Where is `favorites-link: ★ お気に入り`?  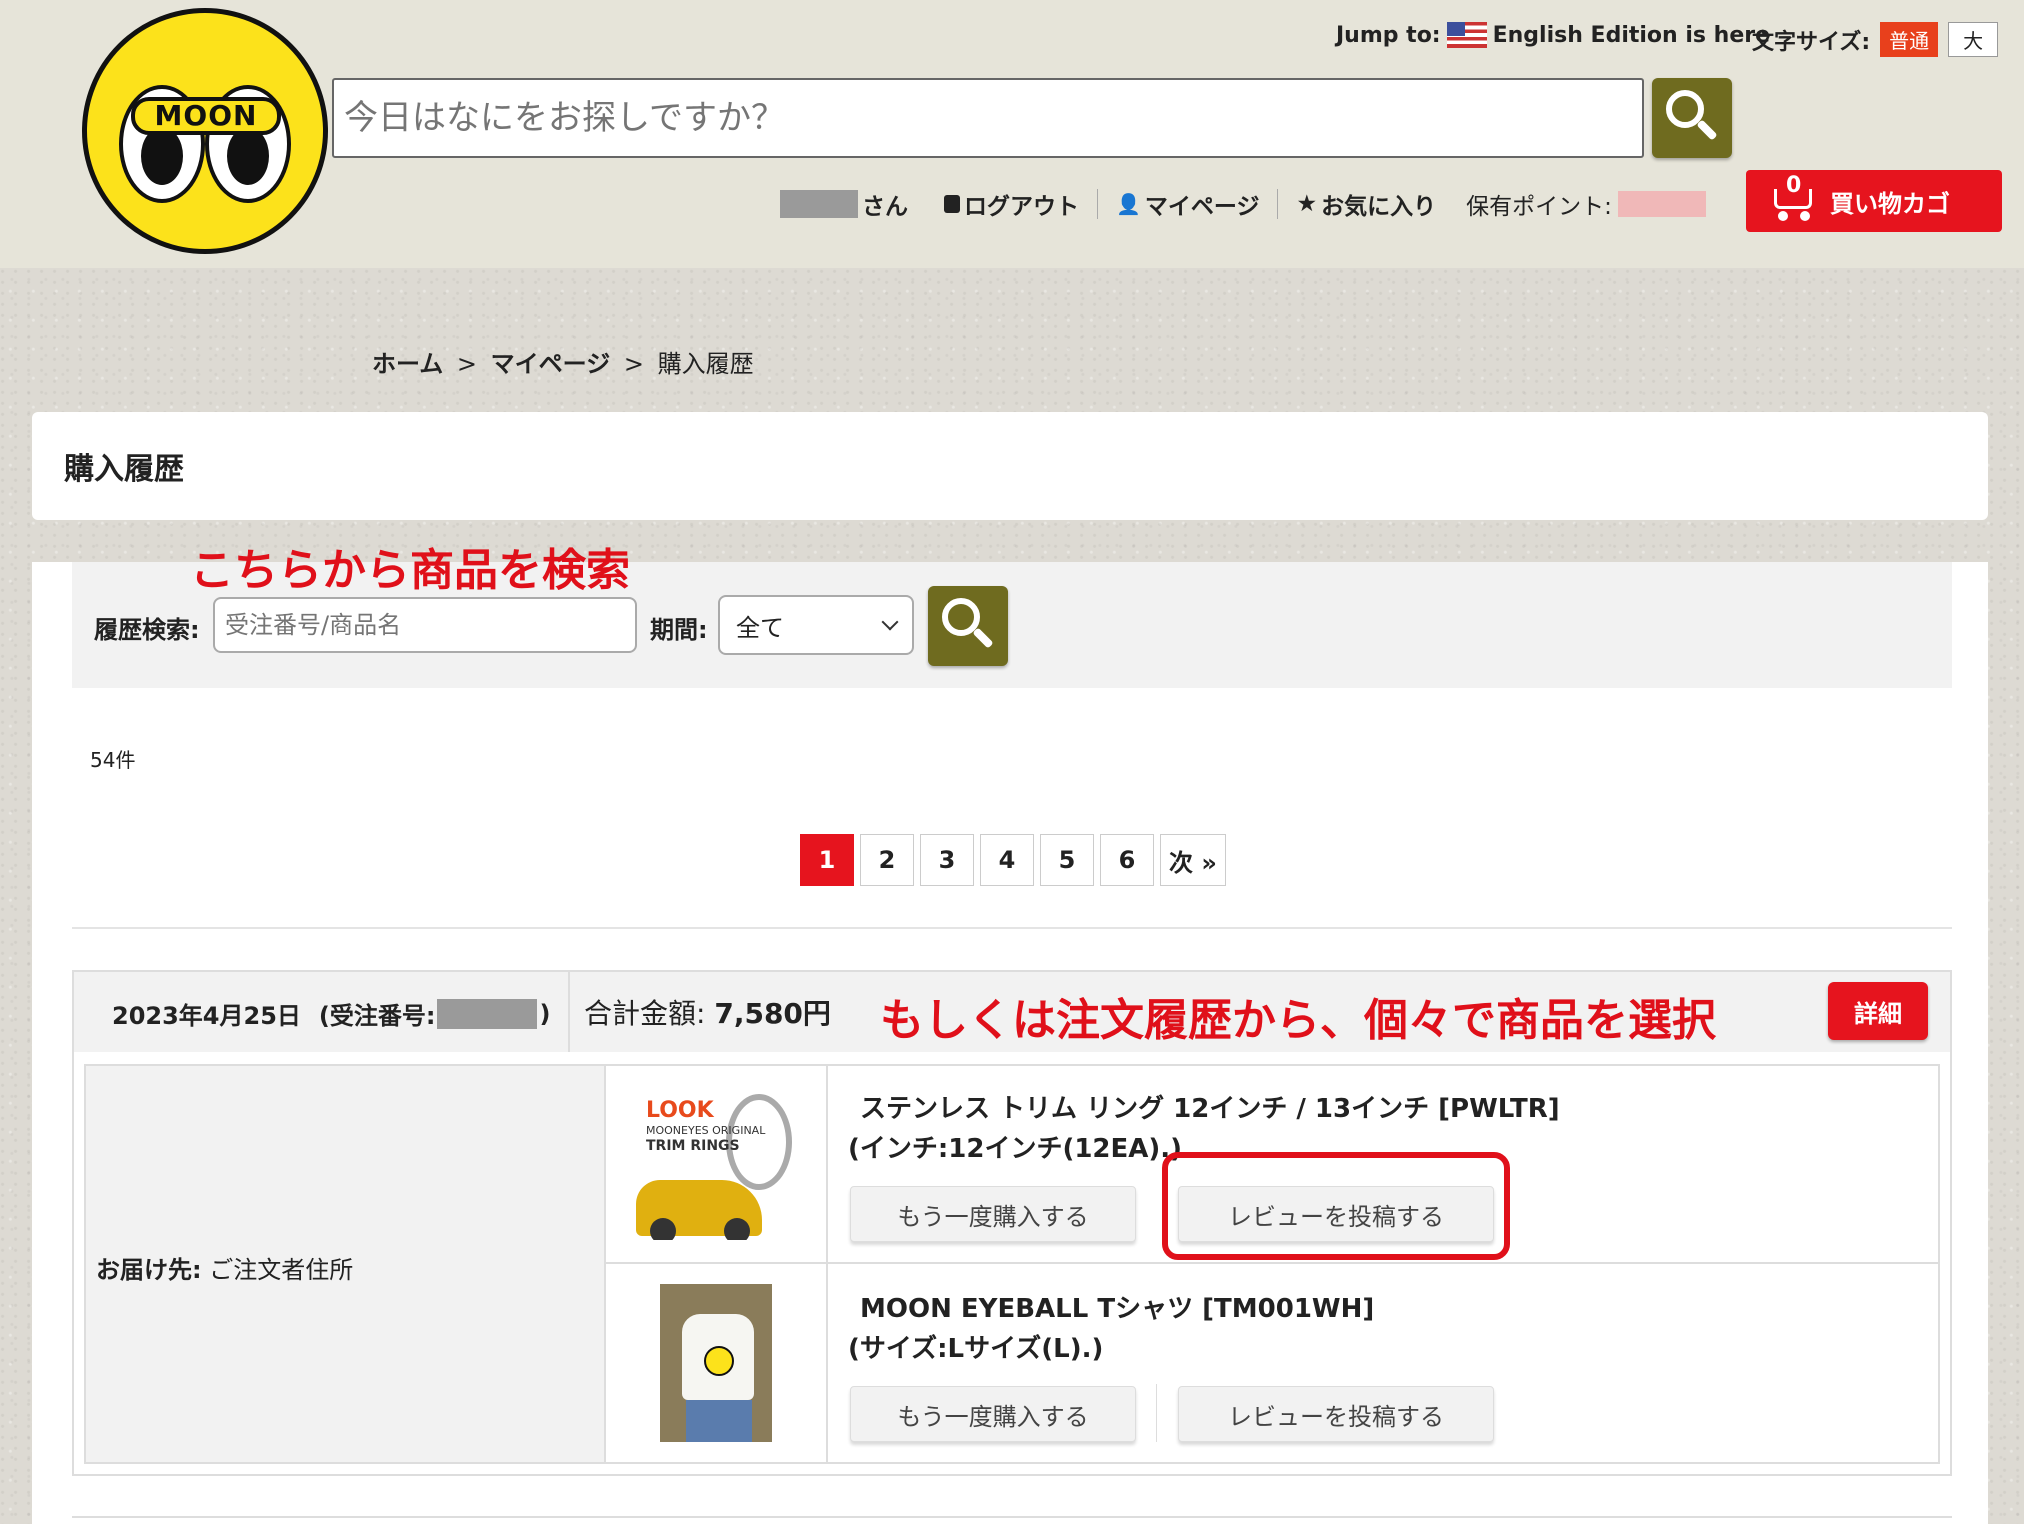
favorites-link: ★ お気に入り is located at coordinates (1366, 204).